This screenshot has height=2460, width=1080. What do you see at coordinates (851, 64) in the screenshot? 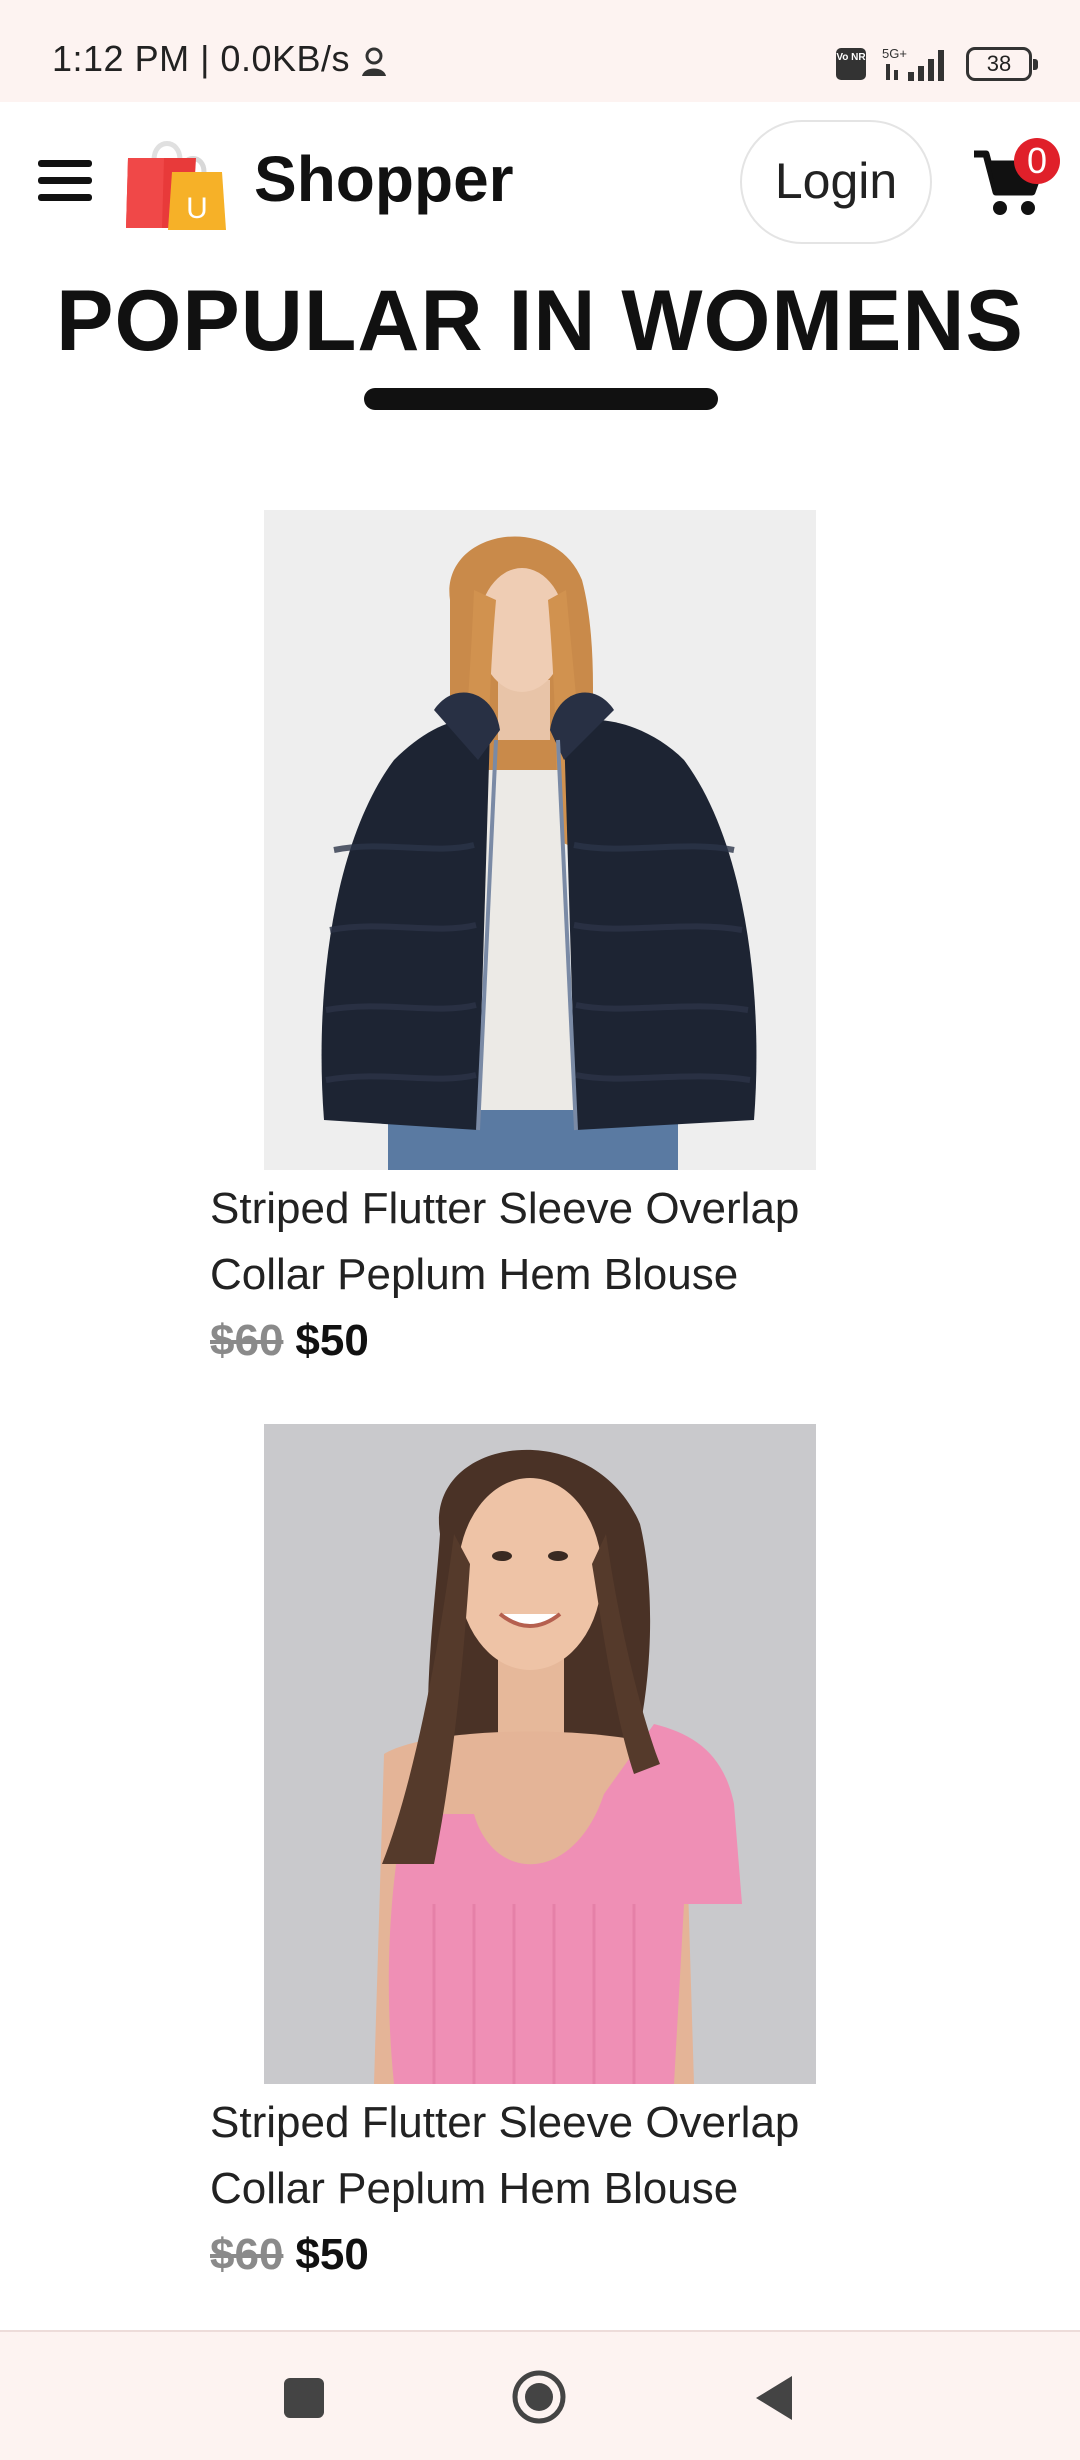
I see `volte-icon: Vo NR` at bounding box center [851, 64].